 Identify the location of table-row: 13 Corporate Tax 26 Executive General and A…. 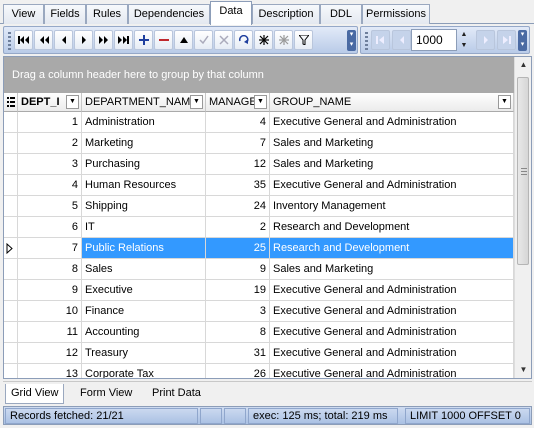
(259, 371).